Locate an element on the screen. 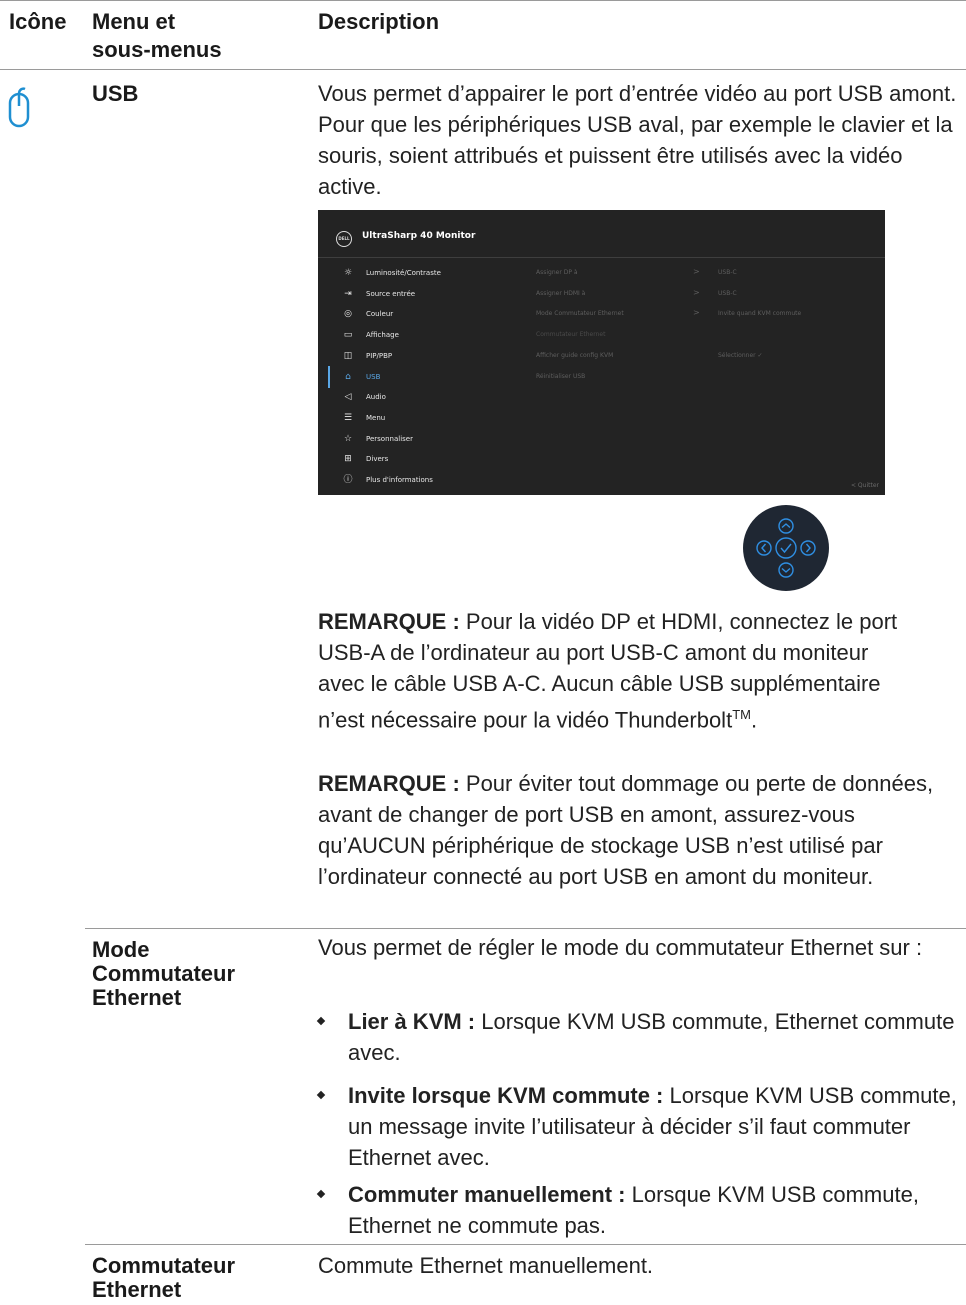 Image resolution: width=966 pixels, height=1305 pixels. osd-menu-icon: ☰ is located at coordinates (348, 417).